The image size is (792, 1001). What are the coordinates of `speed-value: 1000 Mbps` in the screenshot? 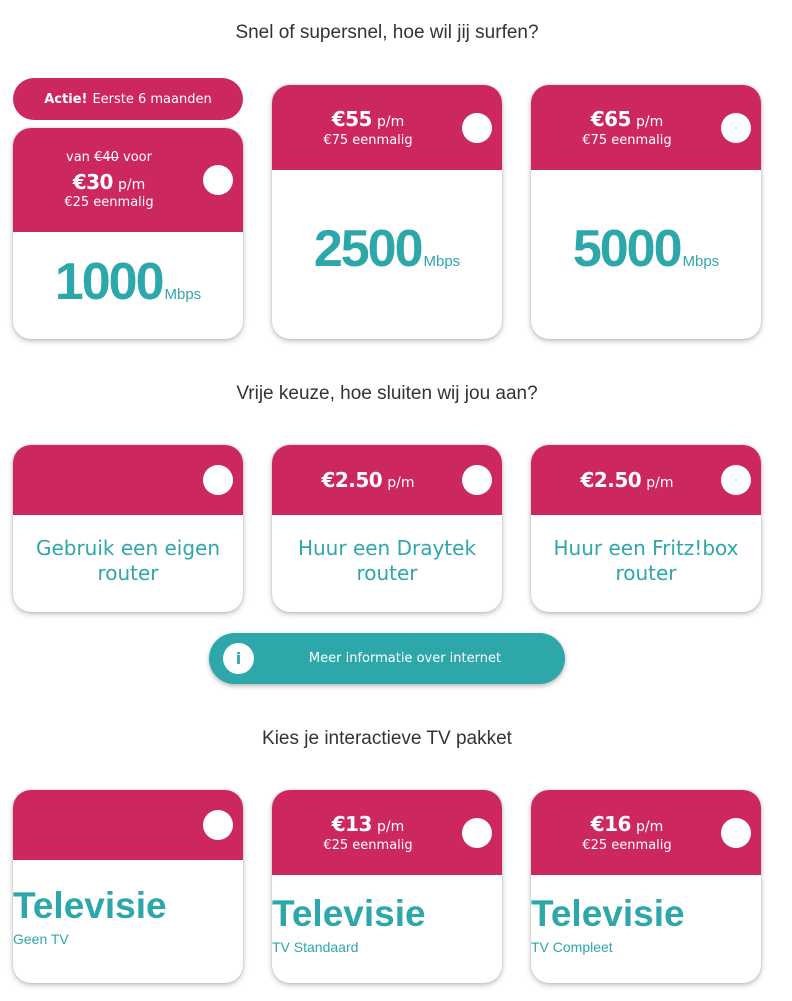 It's located at (128, 282).